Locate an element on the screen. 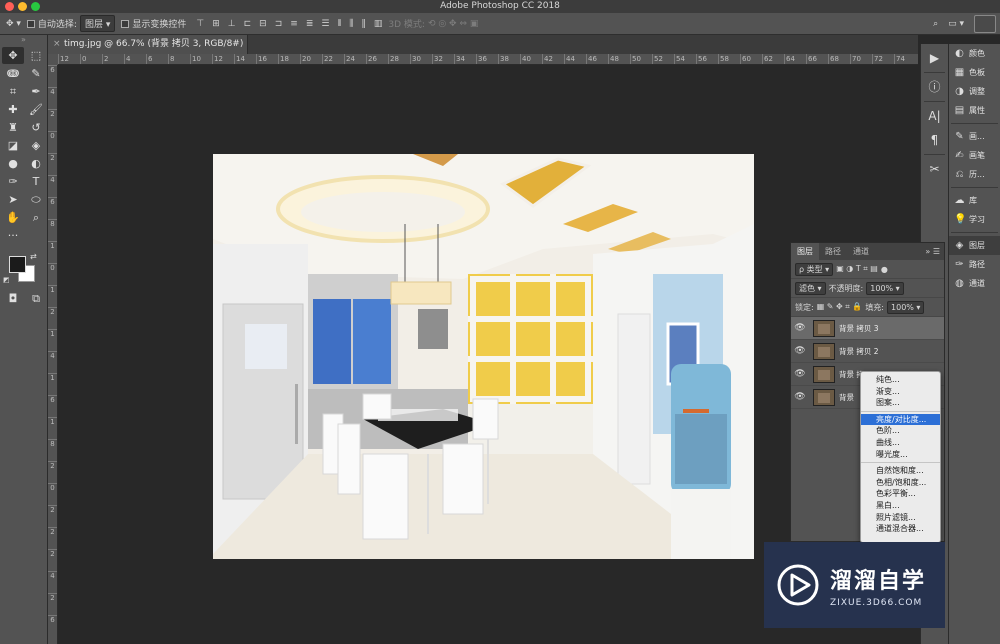 The height and width of the screenshot is (644, 1000). toolbar-grip: » is located at coordinates (23, 40).